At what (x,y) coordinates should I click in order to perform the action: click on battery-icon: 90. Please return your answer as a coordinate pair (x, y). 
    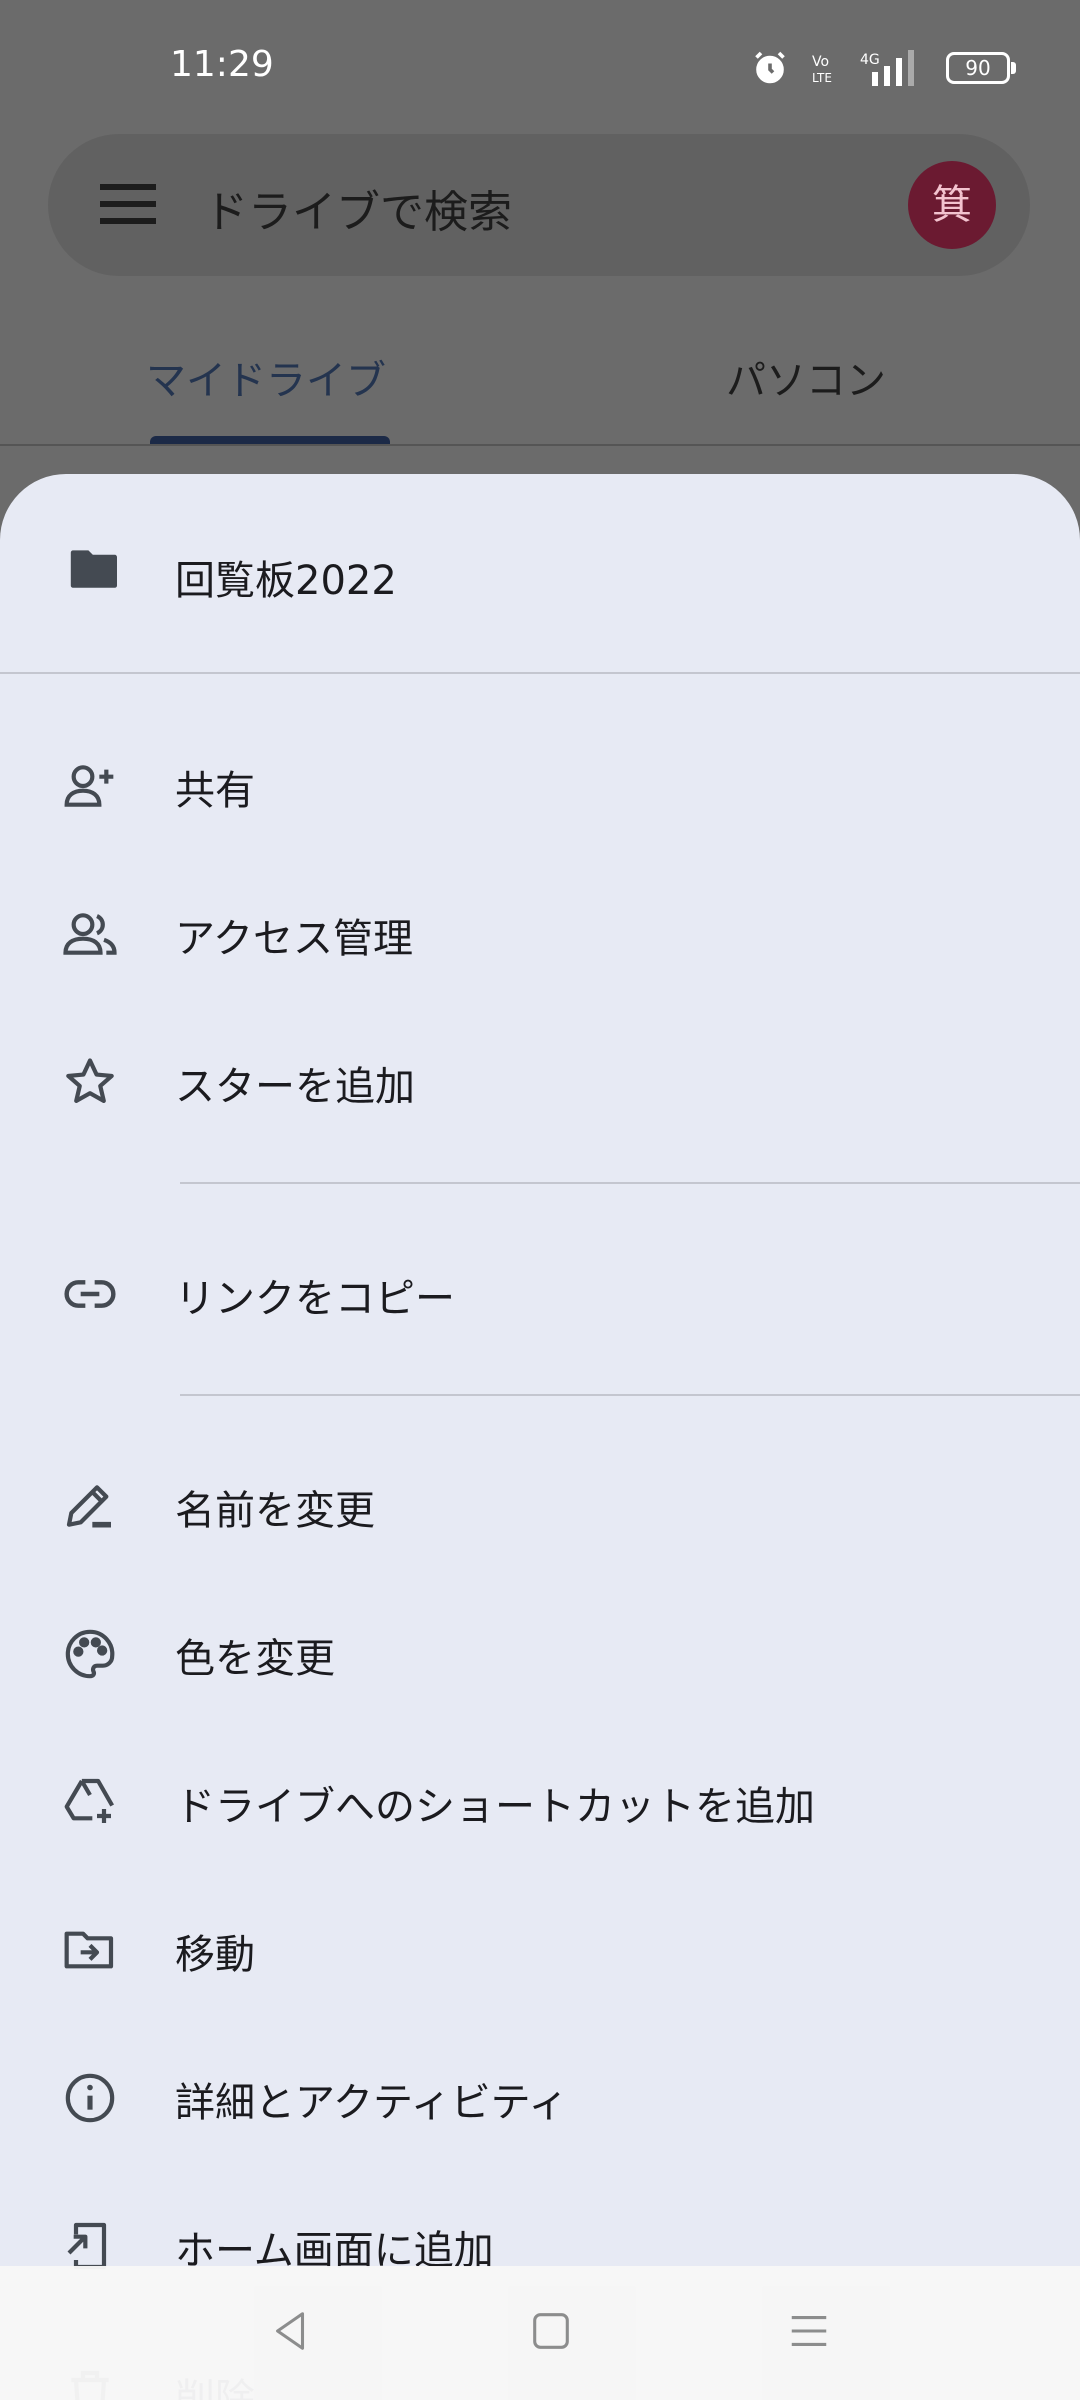
    Looking at the image, I should click on (981, 68).